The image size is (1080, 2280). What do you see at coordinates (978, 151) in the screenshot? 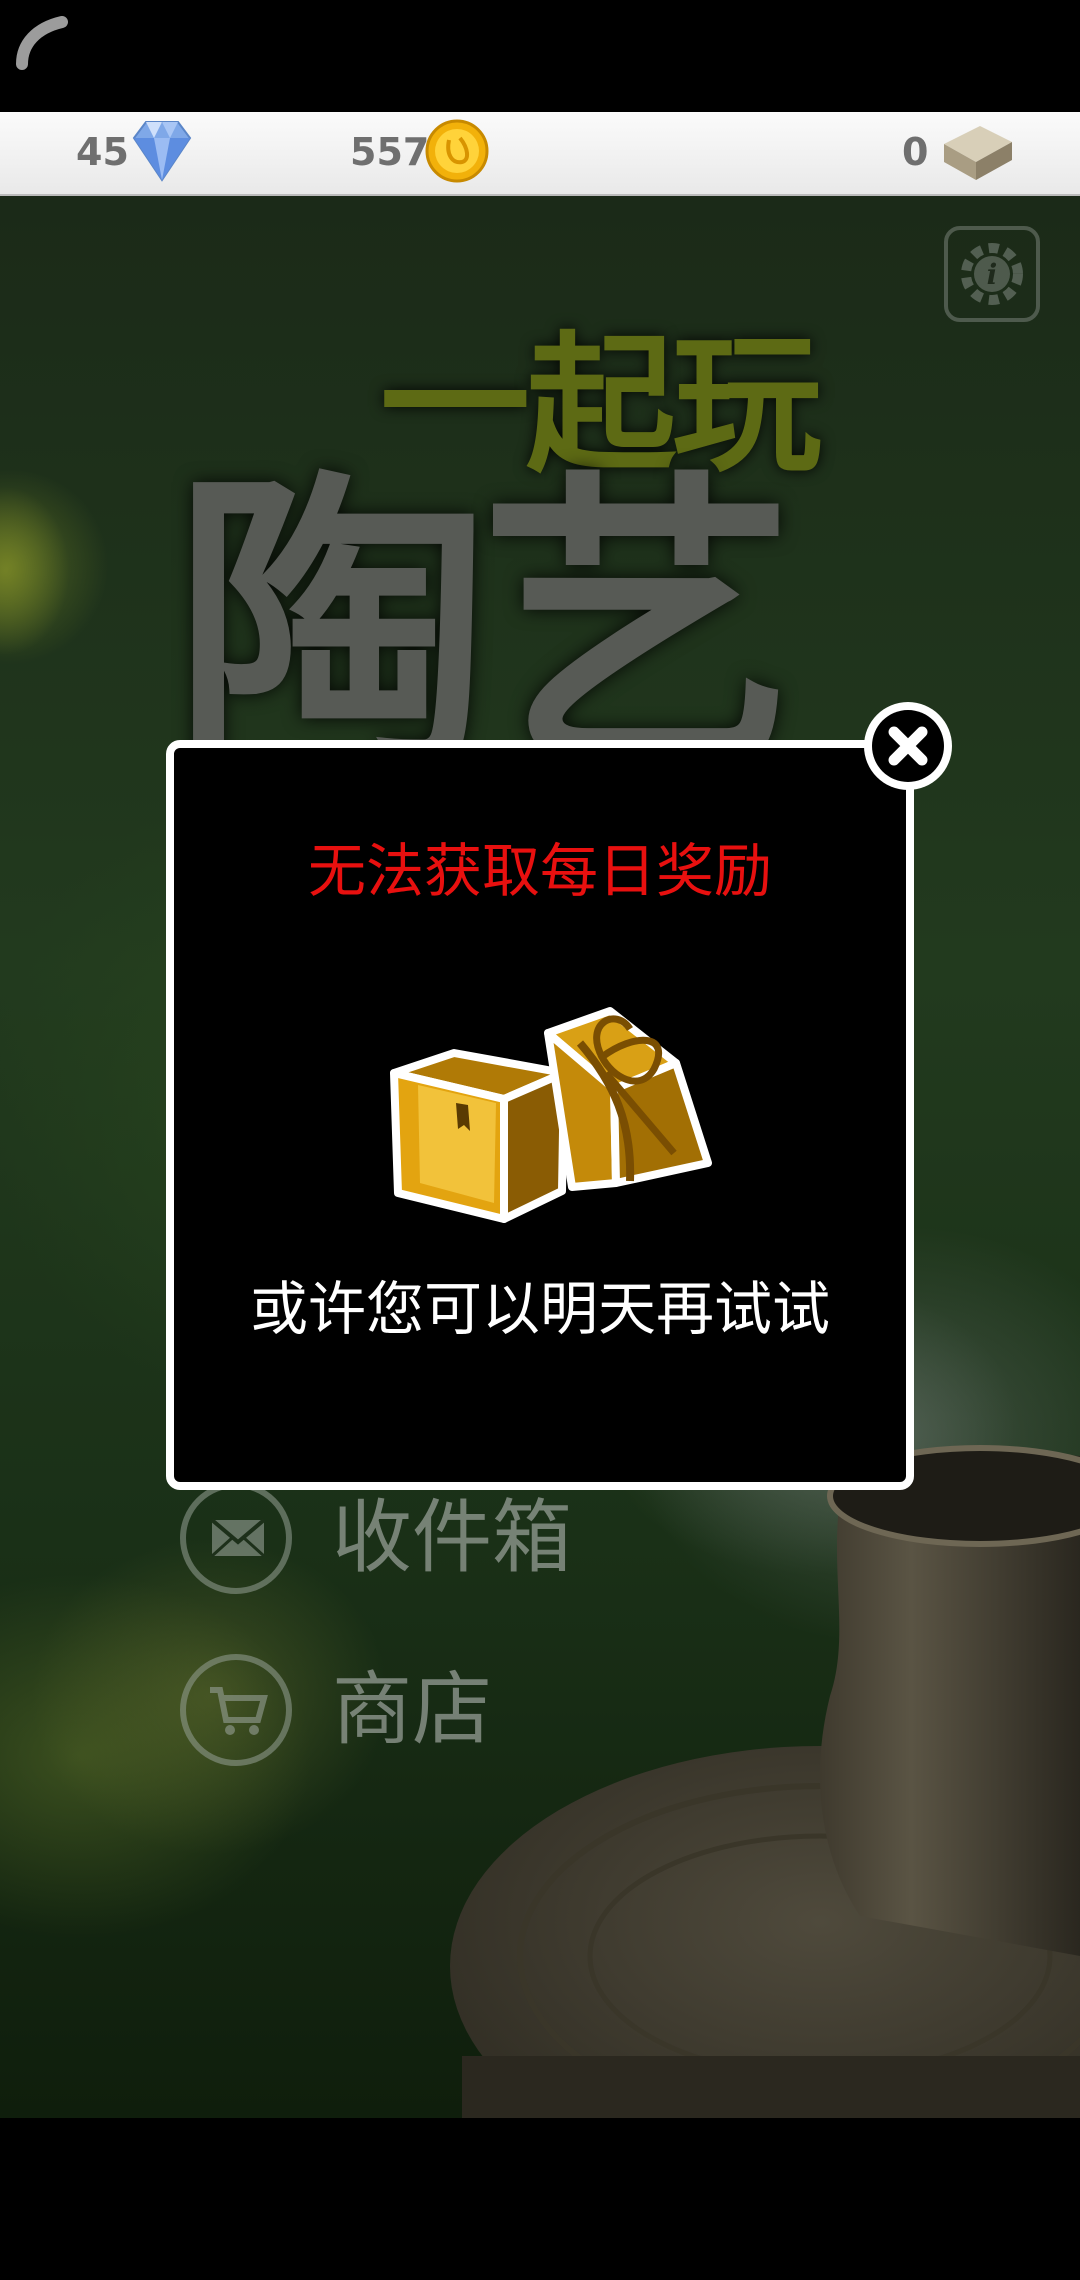
I see `clay-block-icon` at bounding box center [978, 151].